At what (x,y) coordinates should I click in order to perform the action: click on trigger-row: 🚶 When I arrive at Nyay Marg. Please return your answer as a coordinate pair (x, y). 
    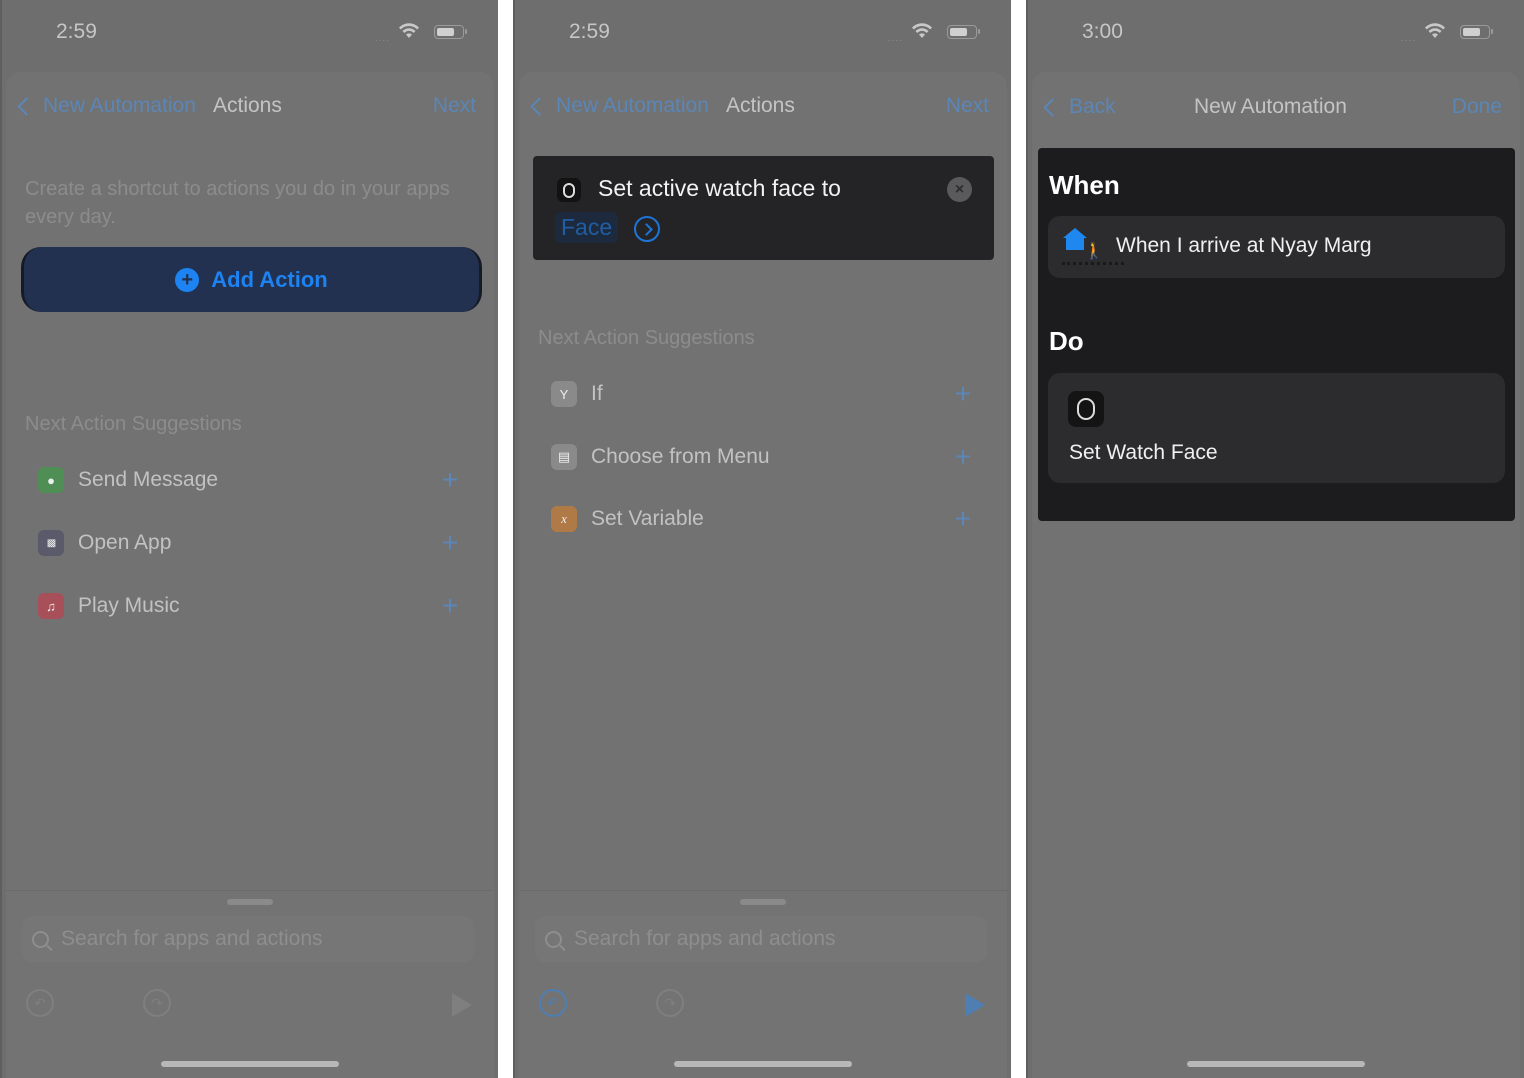
    Looking at the image, I should click on (1276, 247).